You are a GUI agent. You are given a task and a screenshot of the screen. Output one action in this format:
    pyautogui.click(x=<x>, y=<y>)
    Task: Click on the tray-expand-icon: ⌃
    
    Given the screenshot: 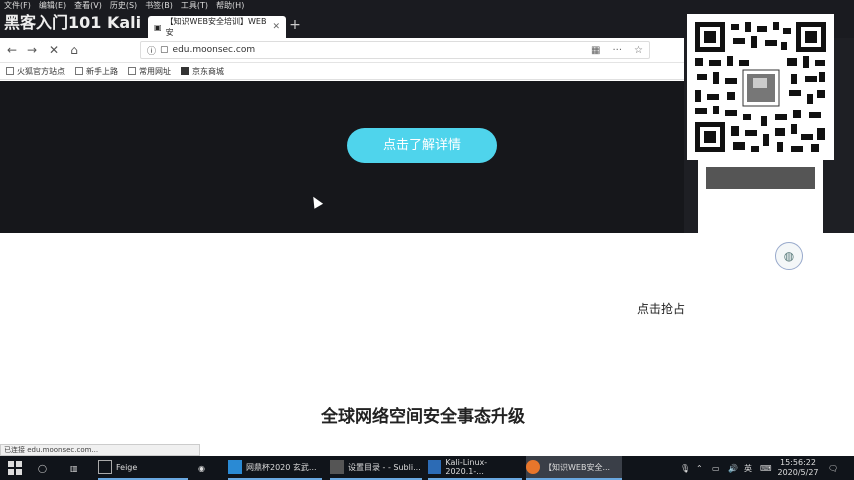 What is the action you would take?
    pyautogui.click(x=699, y=468)
    